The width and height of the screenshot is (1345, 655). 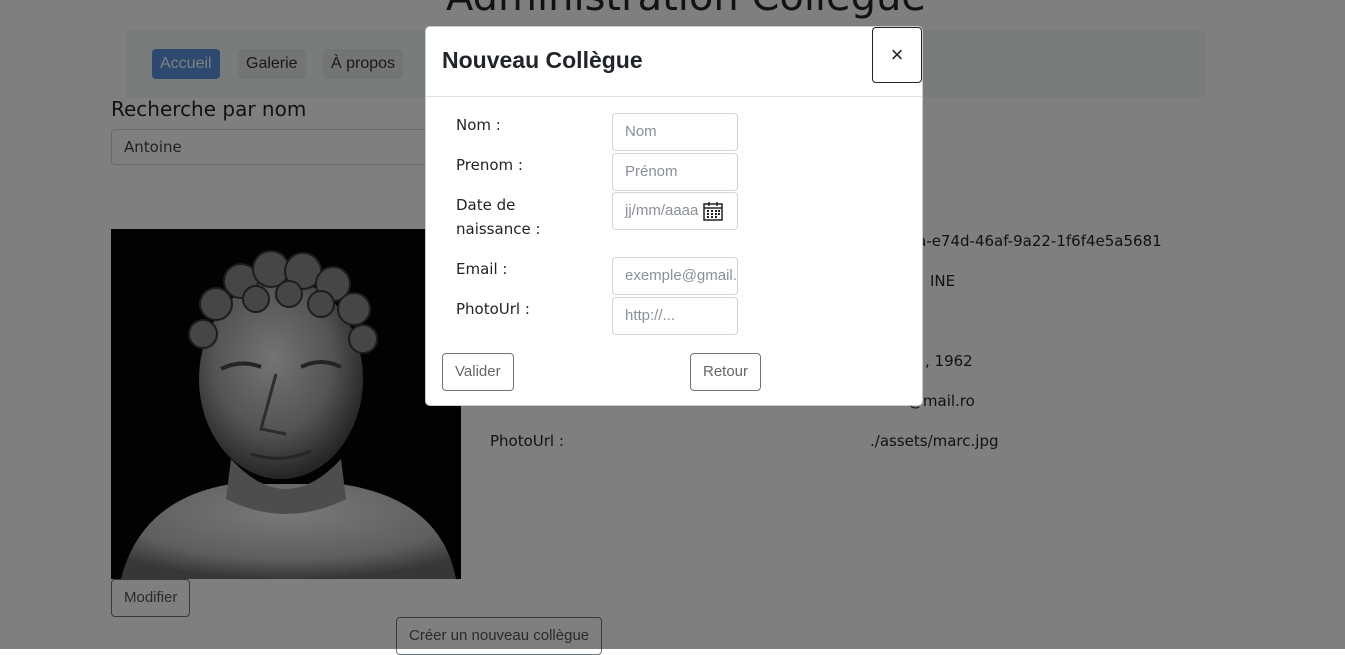 What do you see at coordinates (674, 62) in the screenshot?
I see `modal-header: Nouveau Collègue ×` at bounding box center [674, 62].